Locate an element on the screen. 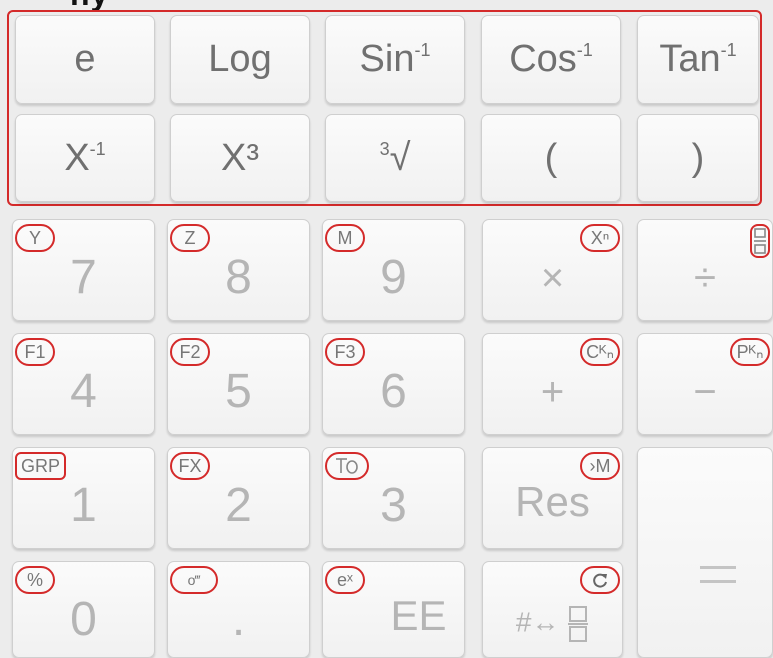 Image resolution: width=773 pixels, height=658 pixels. key-4-label: 4 is located at coordinates (83, 391).